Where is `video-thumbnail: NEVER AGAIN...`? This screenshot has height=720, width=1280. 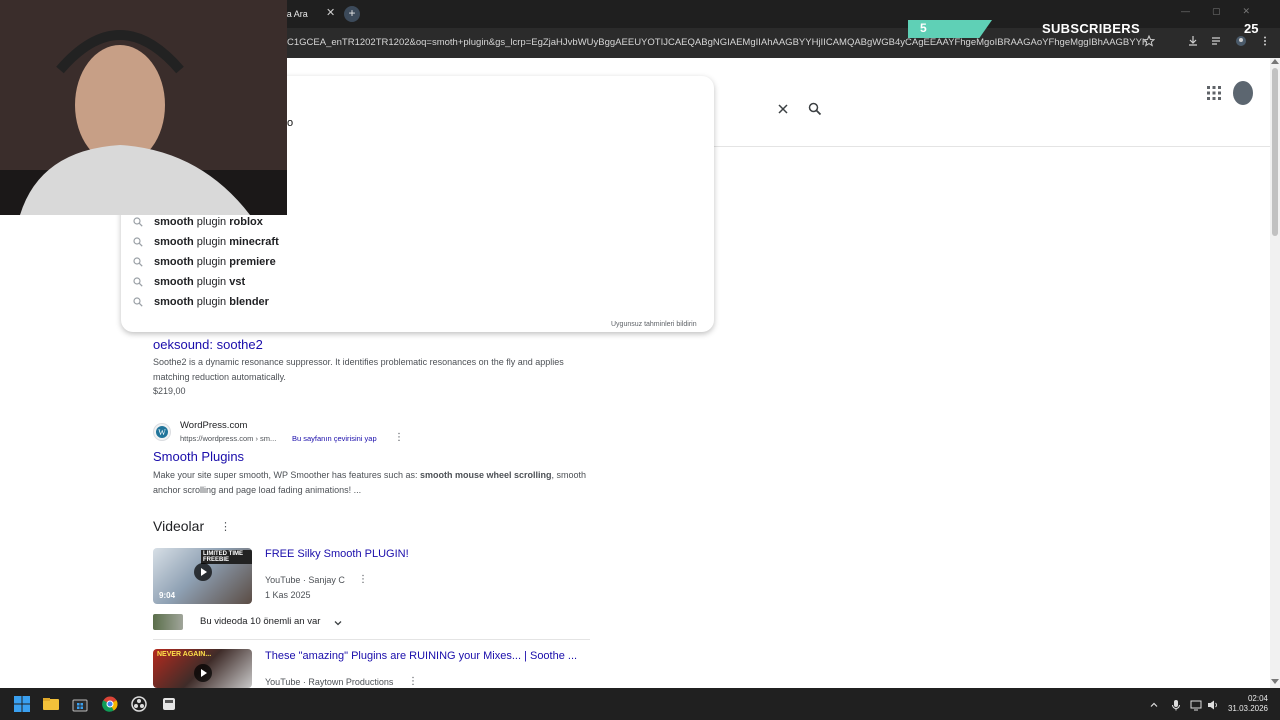
video-thumbnail: NEVER AGAIN... is located at coordinates (202, 668).